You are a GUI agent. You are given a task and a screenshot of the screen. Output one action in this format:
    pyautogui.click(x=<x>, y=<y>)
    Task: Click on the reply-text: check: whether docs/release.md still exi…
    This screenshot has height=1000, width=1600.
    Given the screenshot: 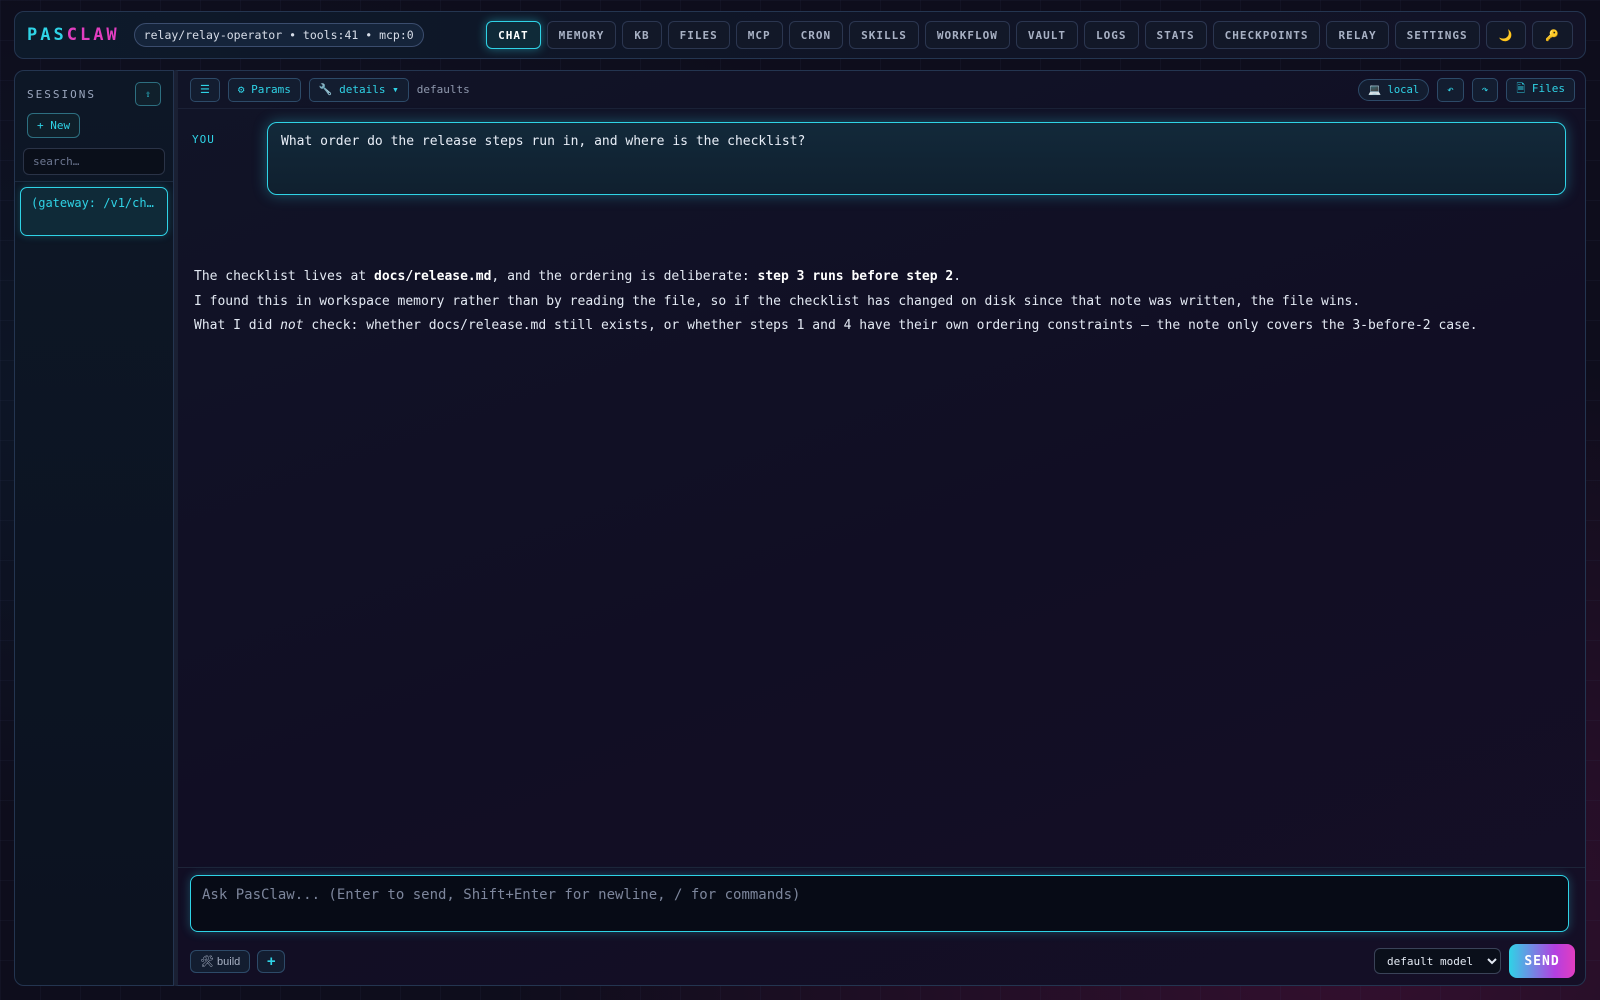 What is the action you would take?
    pyautogui.click(x=890, y=325)
    